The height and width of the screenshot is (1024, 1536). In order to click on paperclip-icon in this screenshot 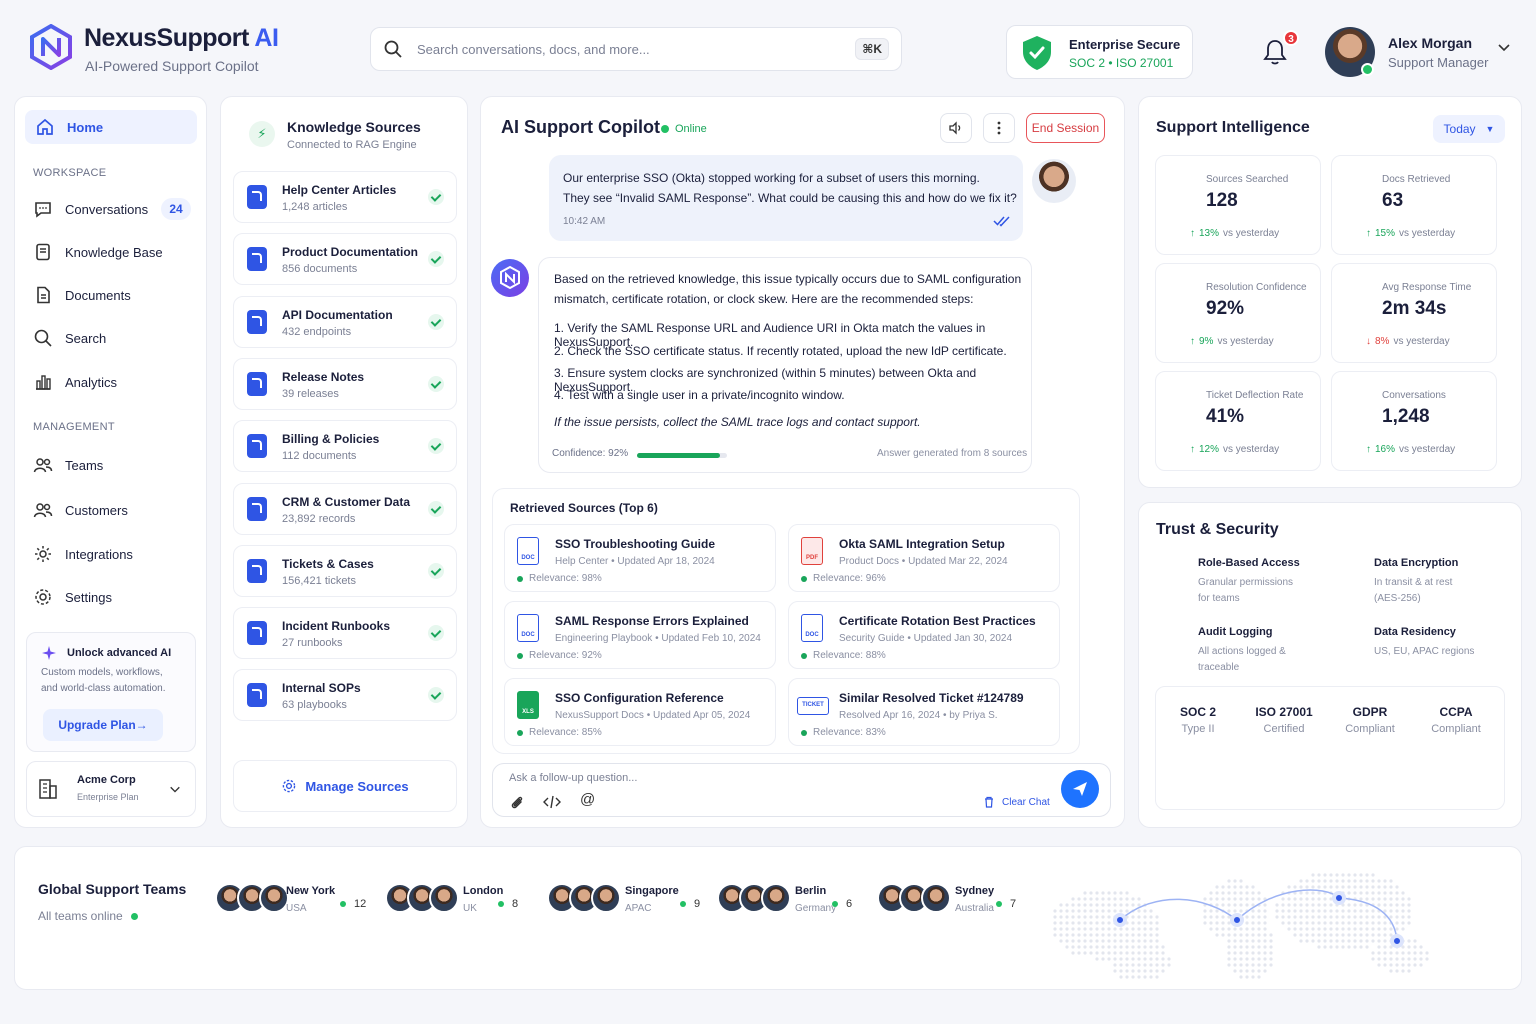, I will do `click(517, 802)`.